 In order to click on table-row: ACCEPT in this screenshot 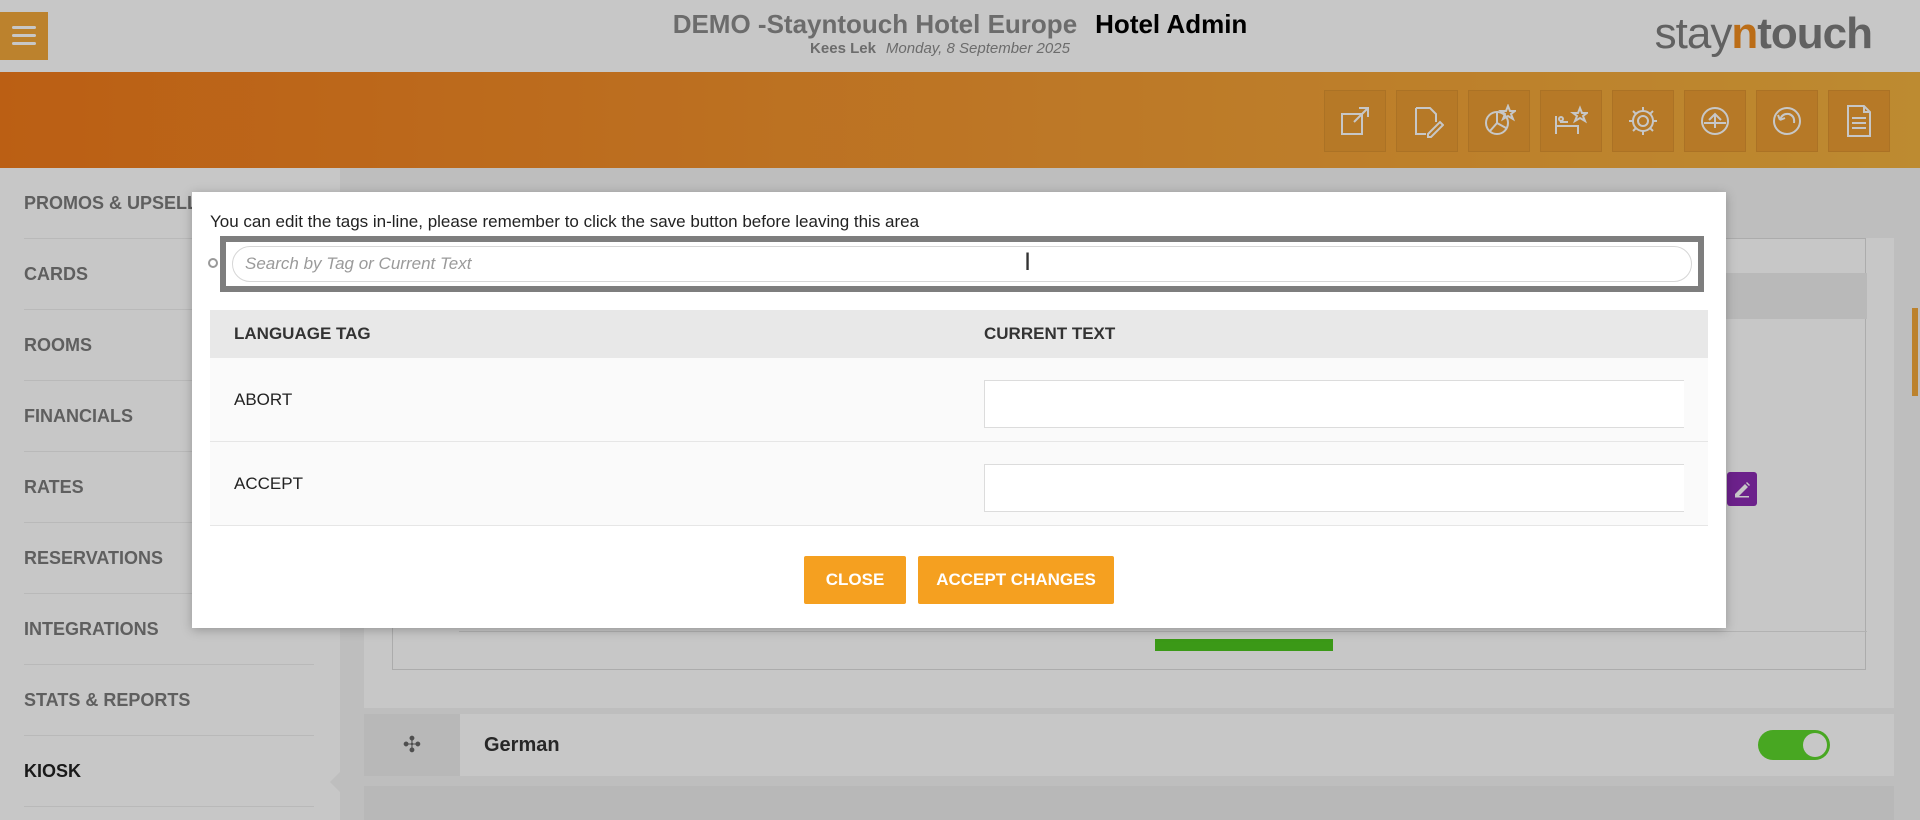, I will do `click(959, 484)`.